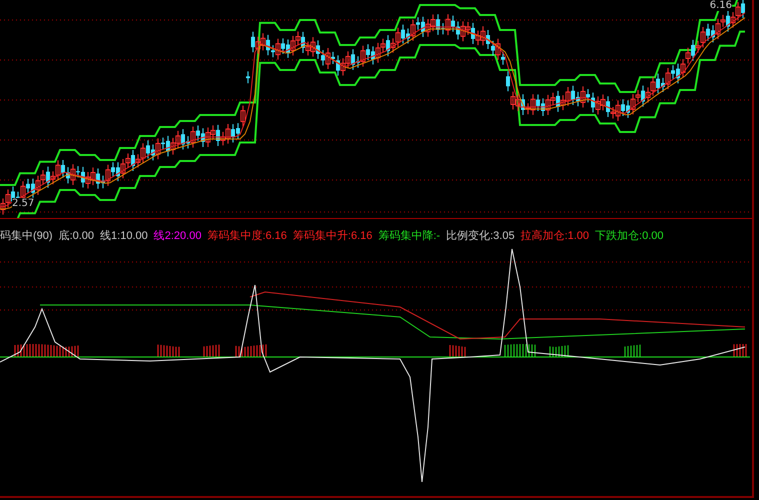  I want to click on indicator-value: 线1:10.00, so click(124, 237).